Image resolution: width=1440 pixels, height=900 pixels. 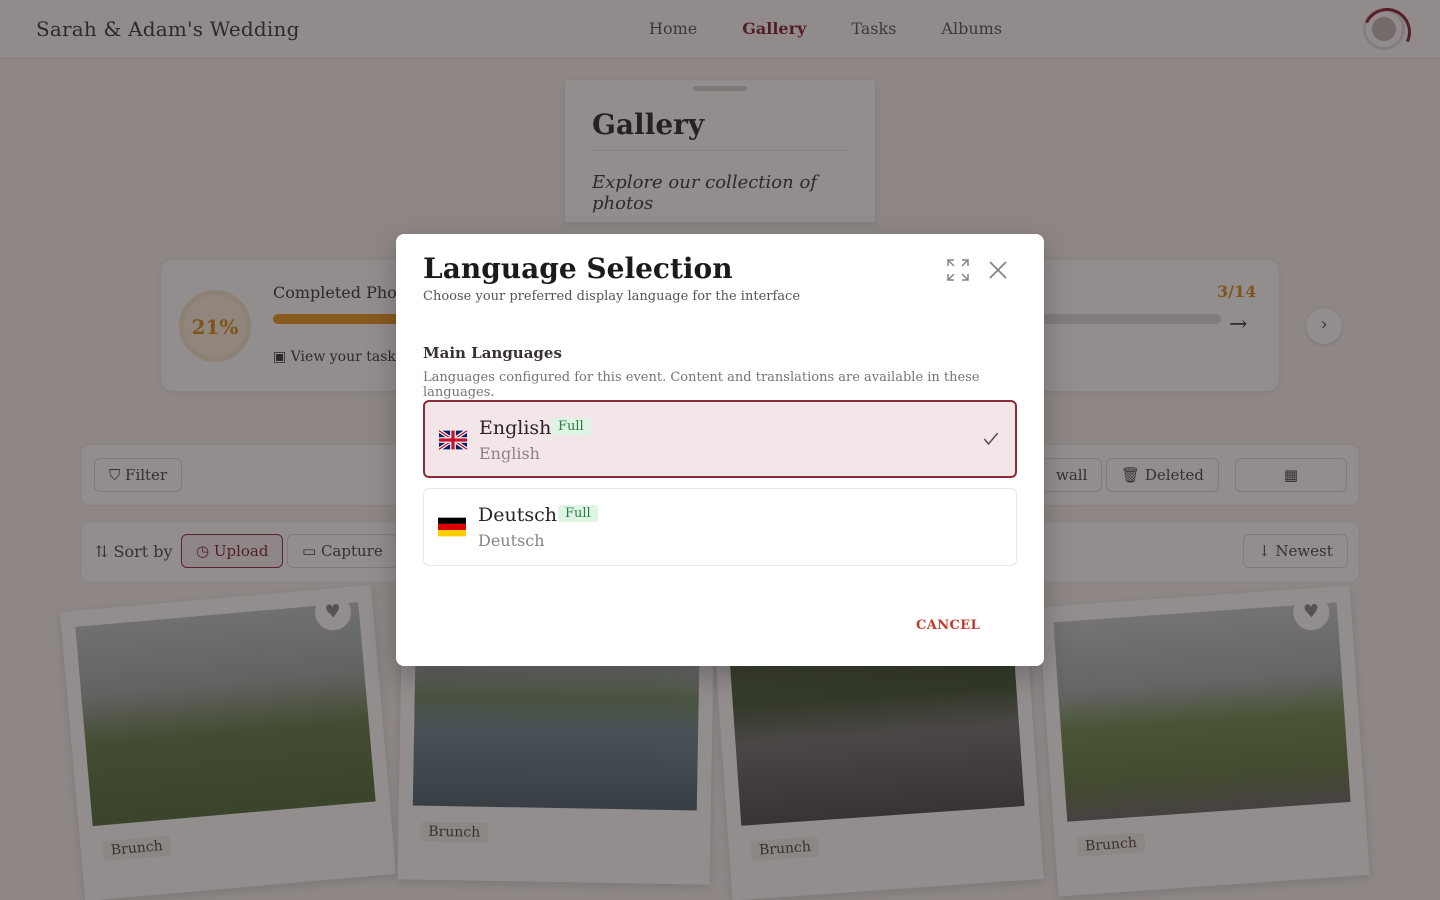 I want to click on cancel-button: CANCEL, so click(x=948, y=625).